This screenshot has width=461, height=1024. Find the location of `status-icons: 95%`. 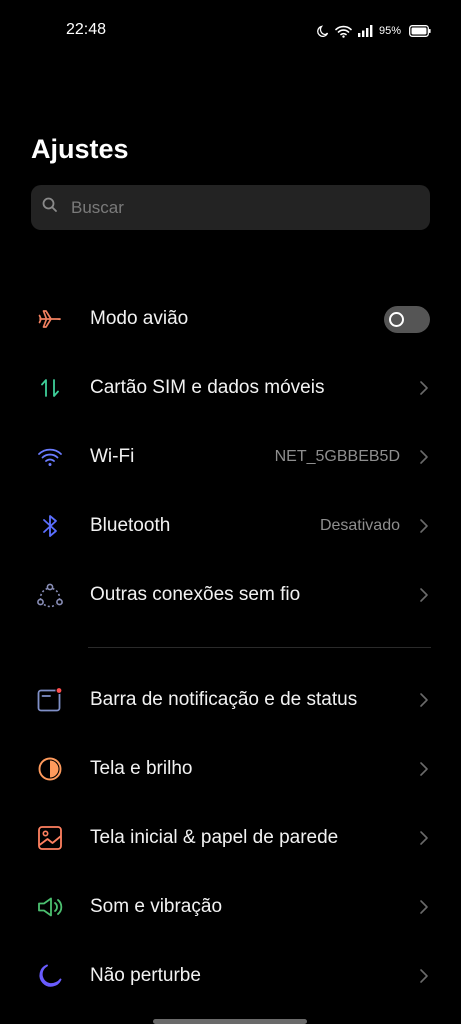

status-icons: 95% is located at coordinates (374, 31).